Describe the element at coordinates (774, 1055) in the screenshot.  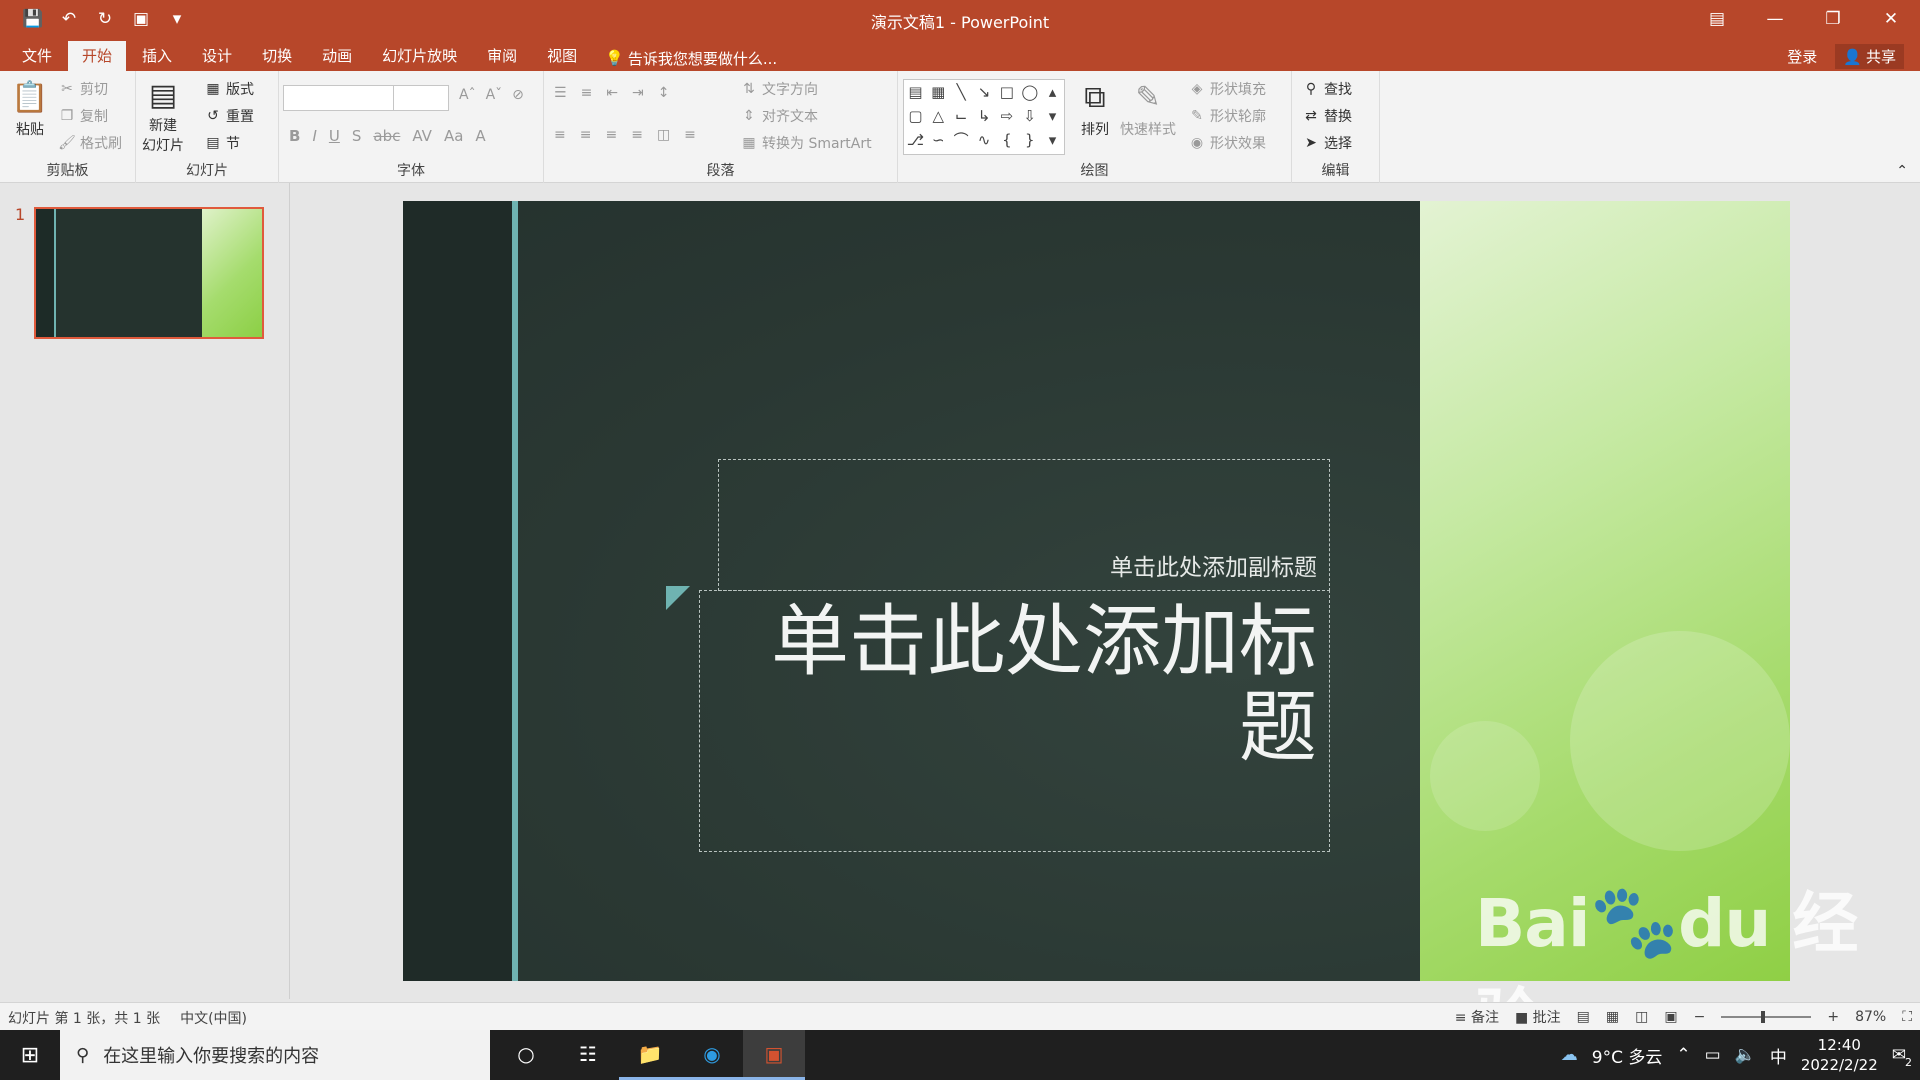
I see `powerpoint-icon: ▣` at that location.